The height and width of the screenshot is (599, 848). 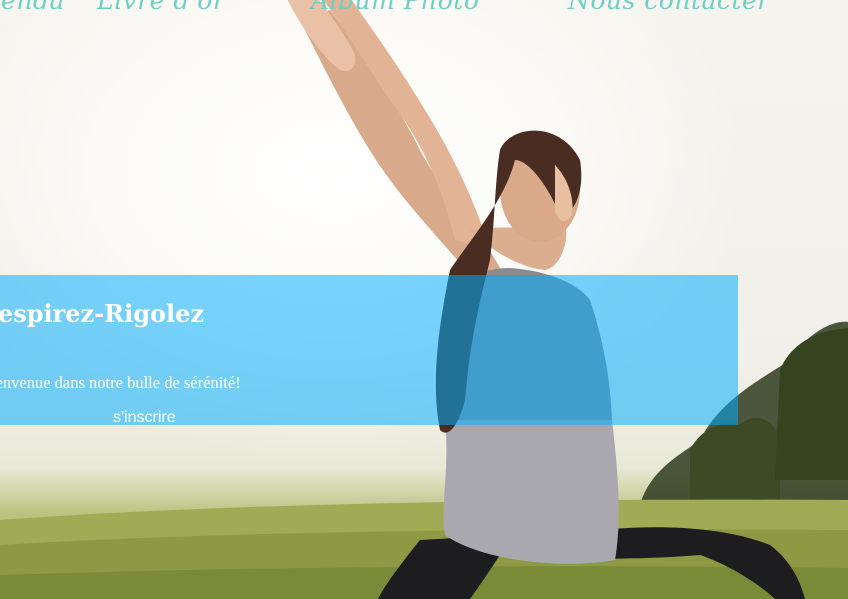 What do you see at coordinates (395, 7) in the screenshot?
I see `nav-item-album-photo: Album Photo` at bounding box center [395, 7].